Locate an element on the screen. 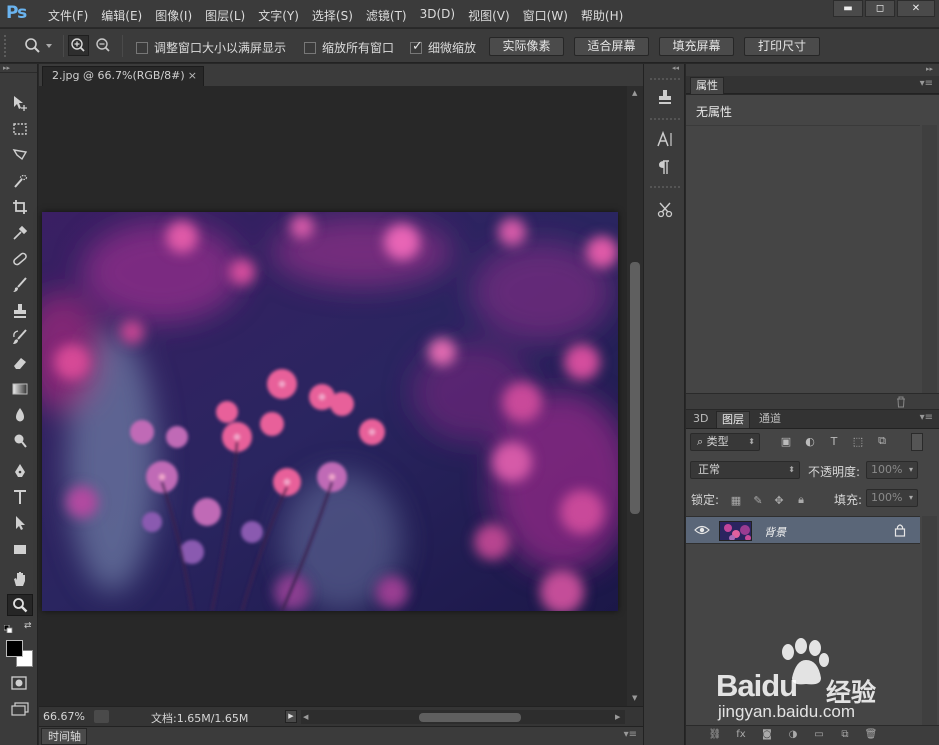 The image size is (939, 745). pixel-filter-icon: ▣ is located at coordinates (786, 441).